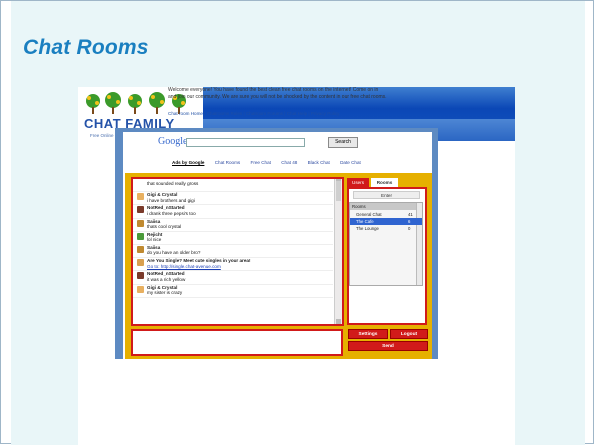 This screenshot has width=594, height=445. Describe the element at coordinates (384, 182) in the screenshot. I see `tab-rooms: Rooms` at that location.